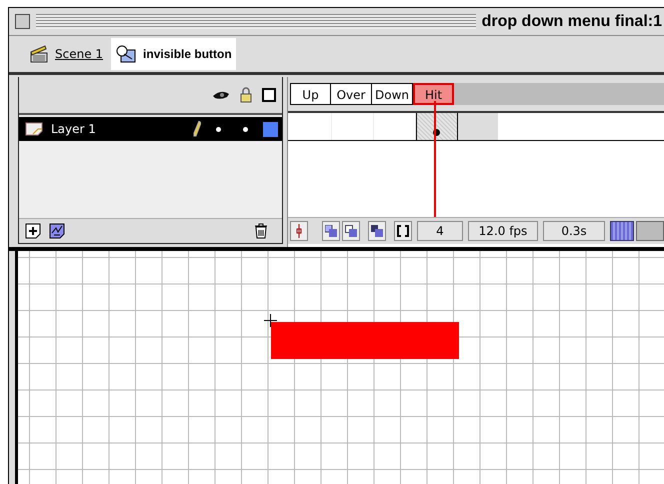 Image resolution: width=664 pixels, height=484 pixels. Describe the element at coordinates (503, 231) in the screenshot. I see `frame-rate-field: 12.0 fps` at that location.